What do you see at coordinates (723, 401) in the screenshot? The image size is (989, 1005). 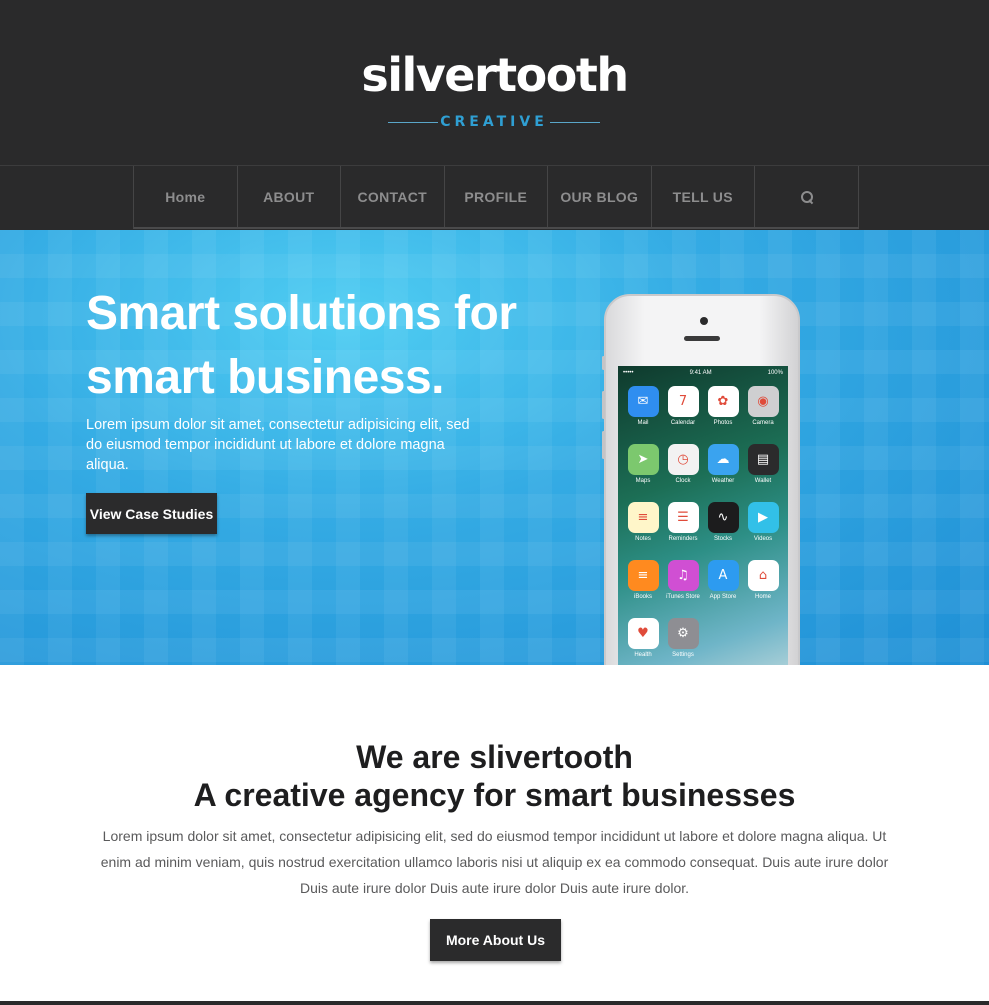 I see `photos-icon: ✿` at bounding box center [723, 401].